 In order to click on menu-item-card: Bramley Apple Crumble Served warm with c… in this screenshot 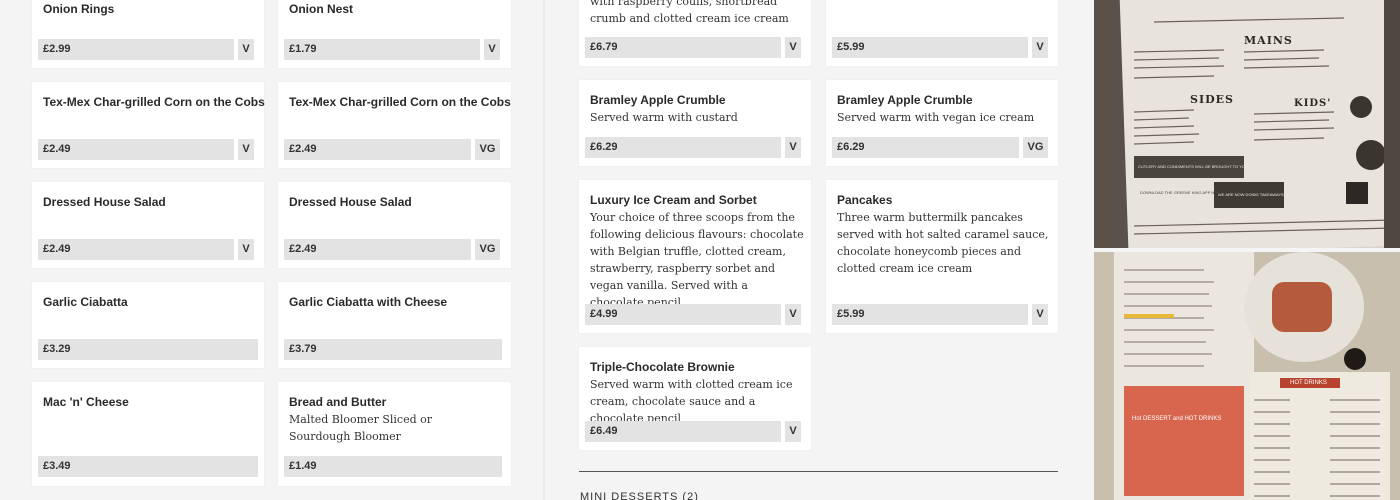, I will do `click(695, 123)`.